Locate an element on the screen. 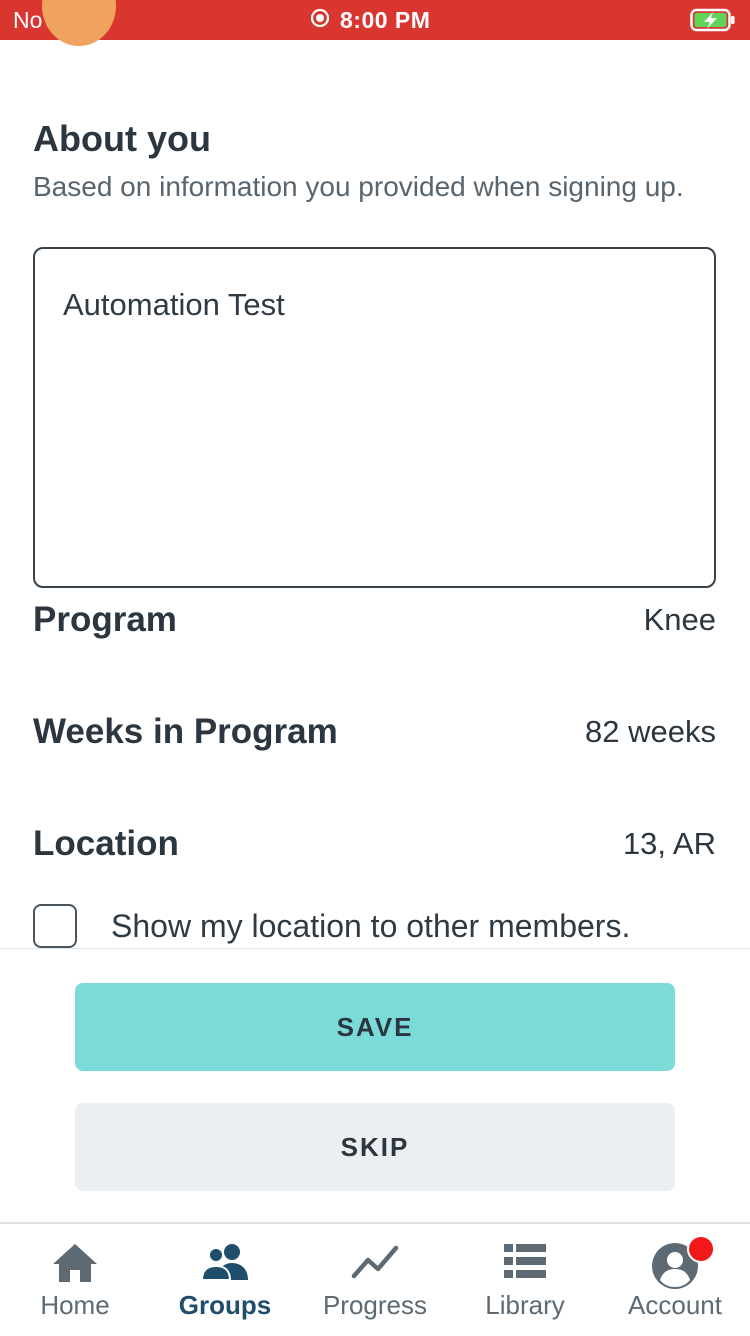 The height and width of the screenshot is (1336, 750). location-label: Location is located at coordinates (106, 843).